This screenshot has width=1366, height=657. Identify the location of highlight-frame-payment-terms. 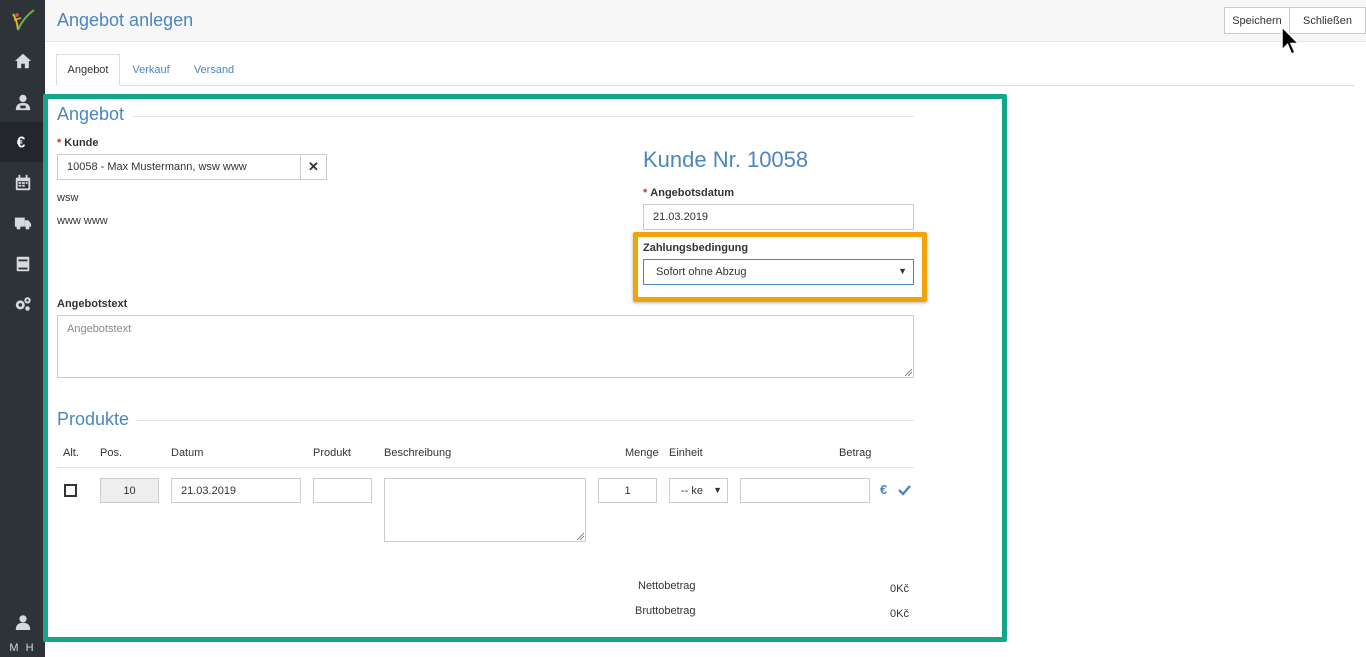
(780, 267).